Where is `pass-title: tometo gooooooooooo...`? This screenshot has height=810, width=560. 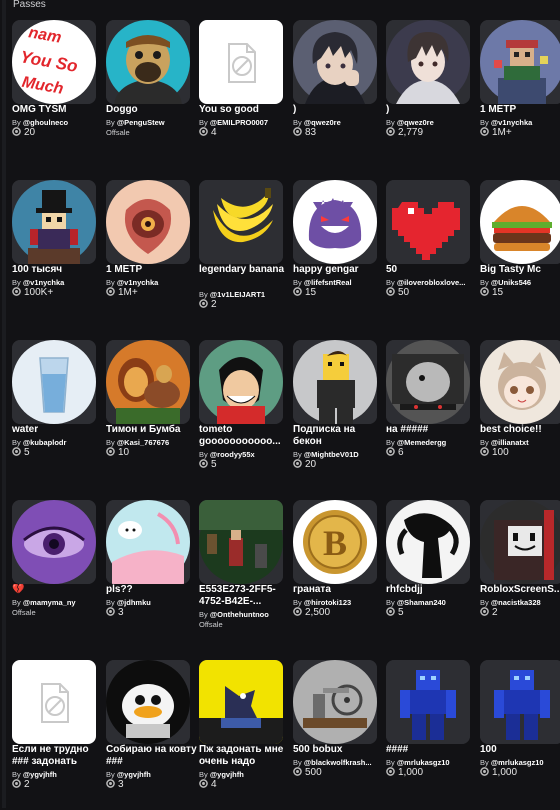 pass-title: tometo gooooooooooo... is located at coordinates (245, 436).